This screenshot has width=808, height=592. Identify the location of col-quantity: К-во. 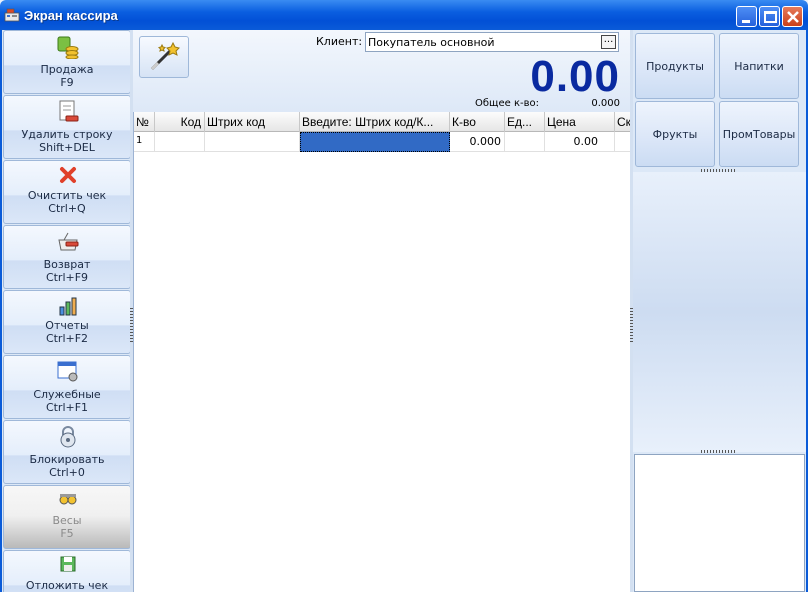
(477, 122).